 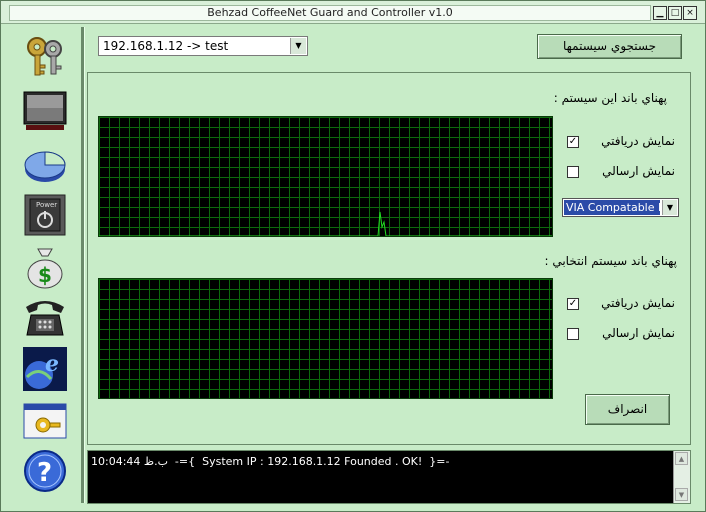 What do you see at coordinates (45, 421) in the screenshot?
I see `settings-window-icon` at bounding box center [45, 421].